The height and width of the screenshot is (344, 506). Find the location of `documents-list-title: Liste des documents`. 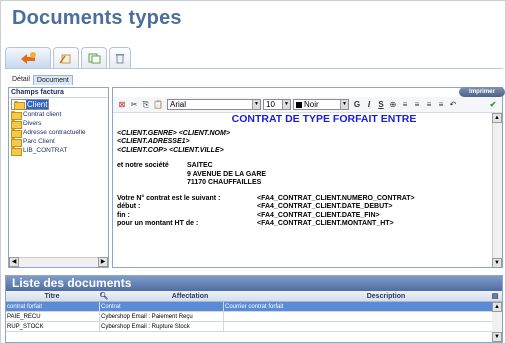

documents-list-title: Liste des documents is located at coordinates (254, 283).